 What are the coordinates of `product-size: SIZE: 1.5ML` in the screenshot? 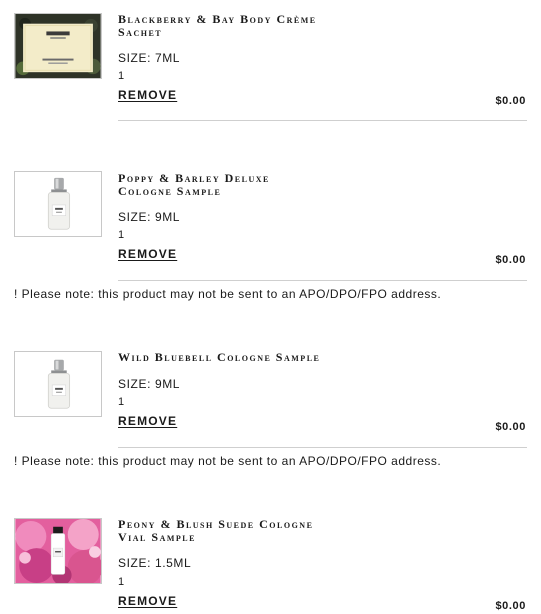 It's located at (155, 563).